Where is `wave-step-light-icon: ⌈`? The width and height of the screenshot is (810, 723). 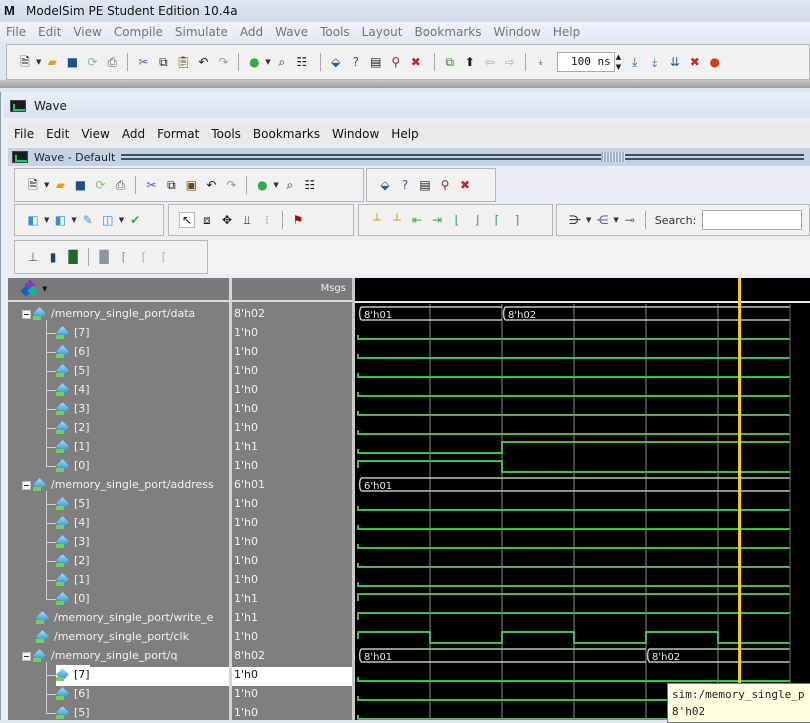
wave-step-light-icon: ⌈ is located at coordinates (144, 257).